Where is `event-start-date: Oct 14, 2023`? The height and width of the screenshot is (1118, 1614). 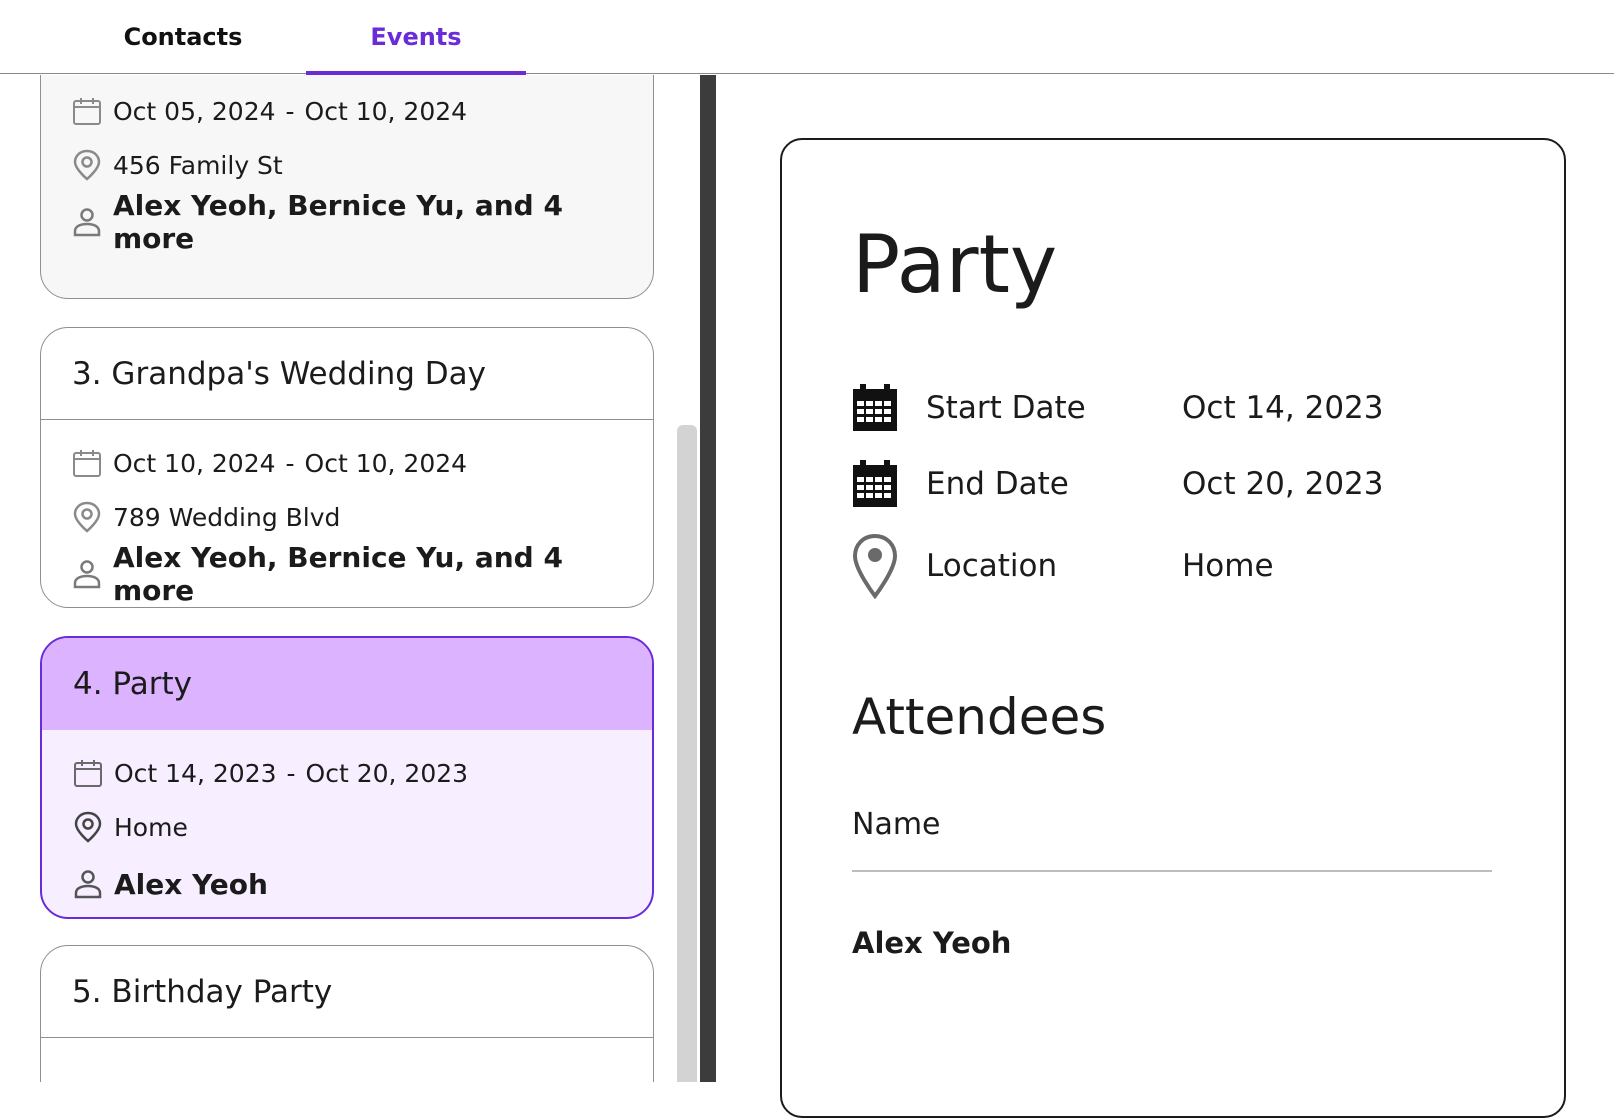 event-start-date: Oct 14, 2023 is located at coordinates (195, 773).